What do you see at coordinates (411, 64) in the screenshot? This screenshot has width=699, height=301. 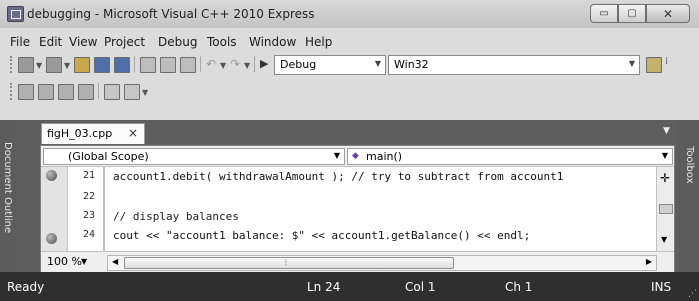 I see `solution-platform-value: Win32` at bounding box center [411, 64].